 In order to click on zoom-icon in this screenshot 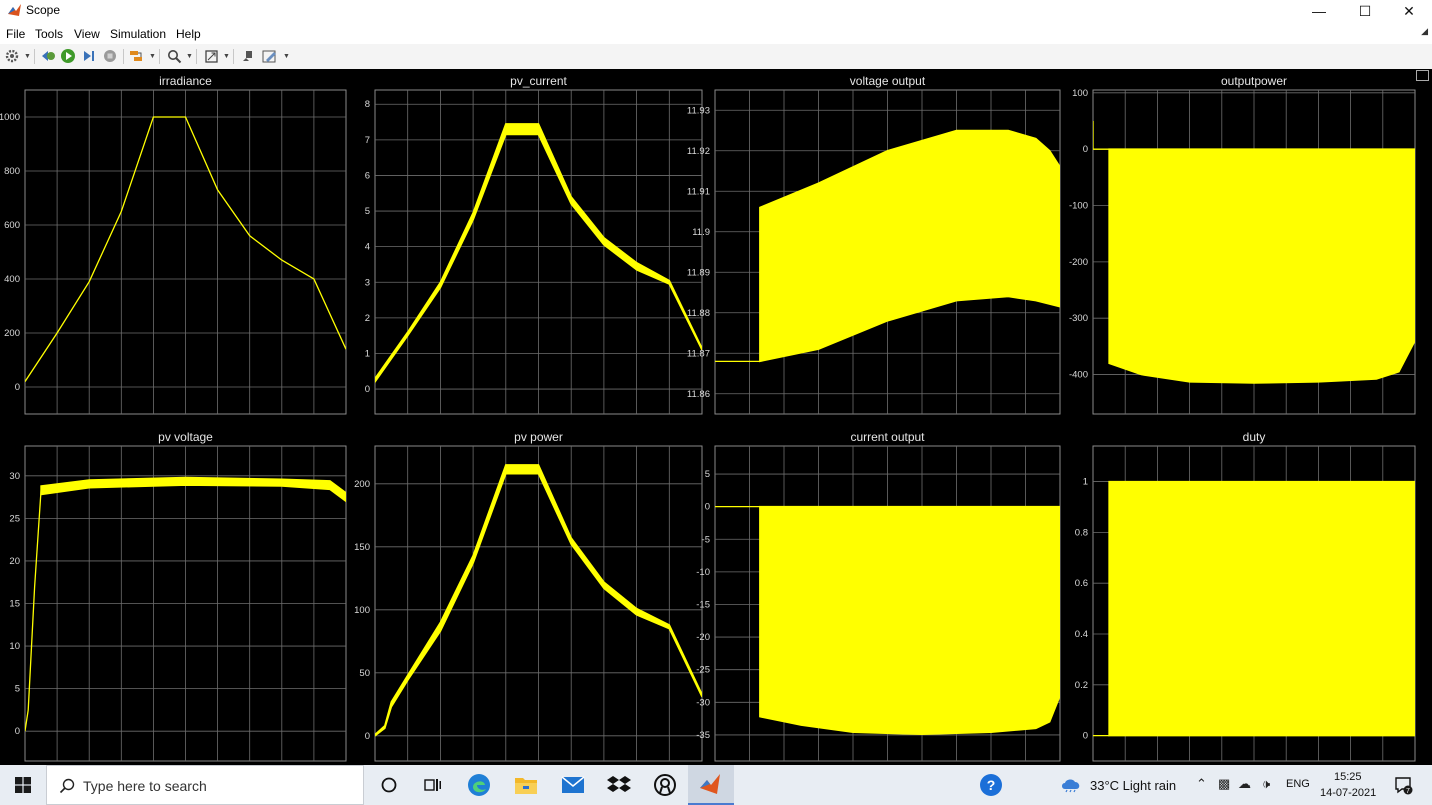, I will do `click(174, 56)`.